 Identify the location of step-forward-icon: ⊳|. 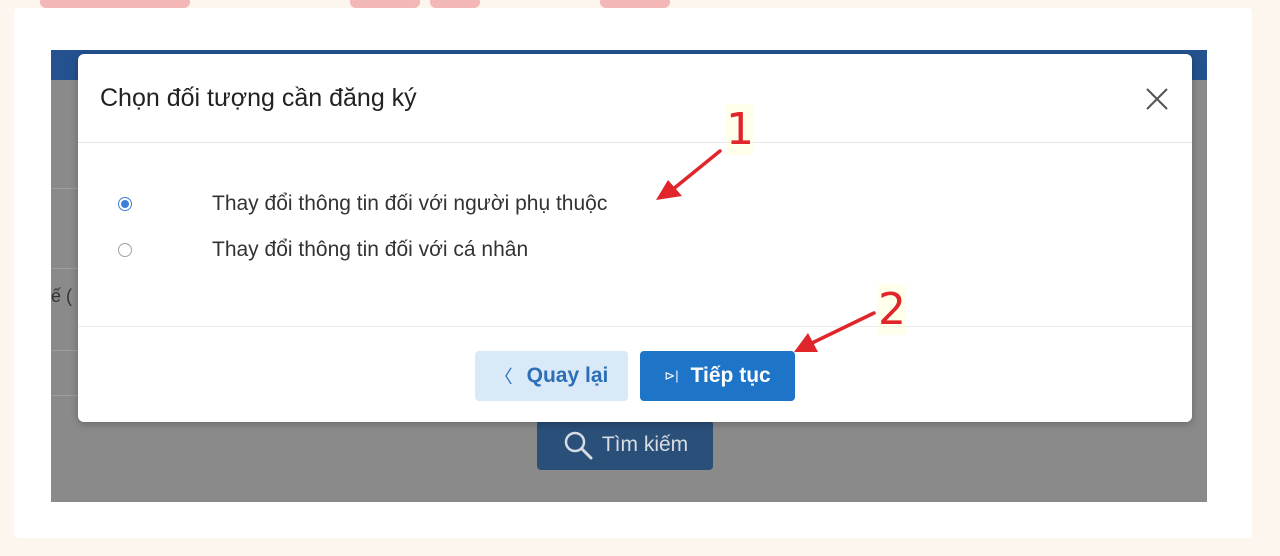
(671, 375).